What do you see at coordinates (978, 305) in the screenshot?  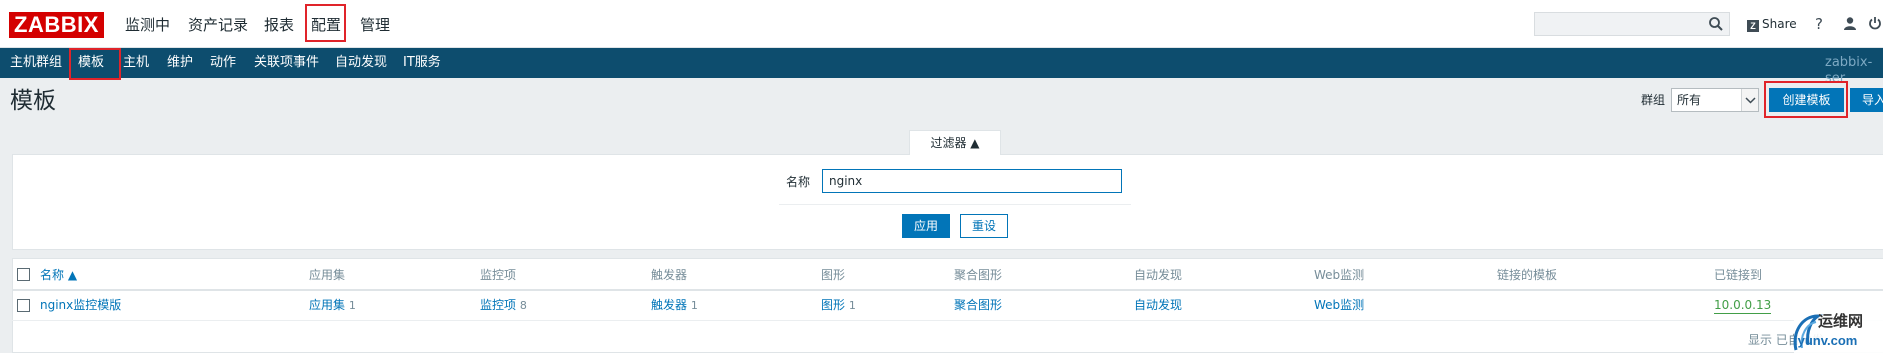 I see `screens-link: 聚合图形` at bounding box center [978, 305].